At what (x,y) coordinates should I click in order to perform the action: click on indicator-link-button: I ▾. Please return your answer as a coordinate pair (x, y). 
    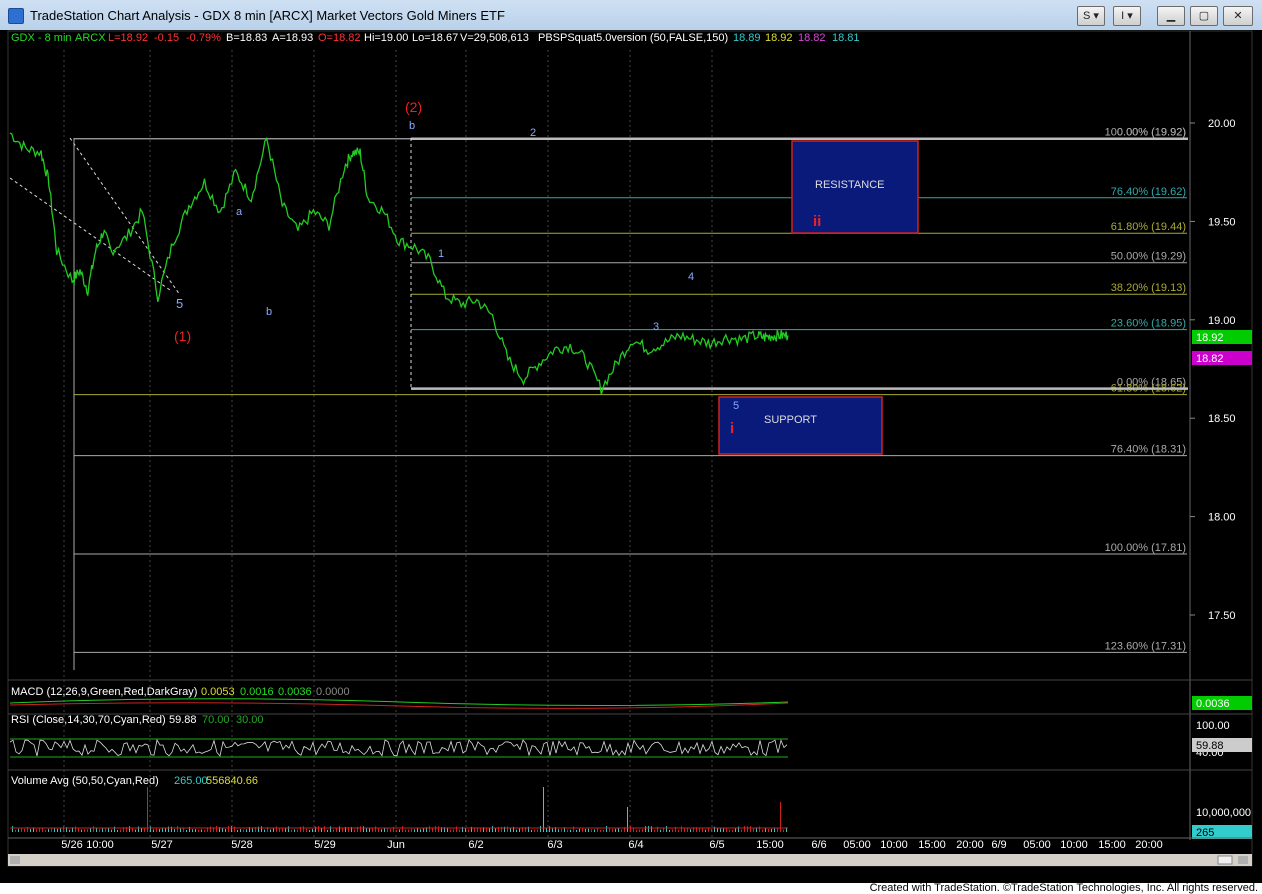
    Looking at the image, I should click on (1127, 16).